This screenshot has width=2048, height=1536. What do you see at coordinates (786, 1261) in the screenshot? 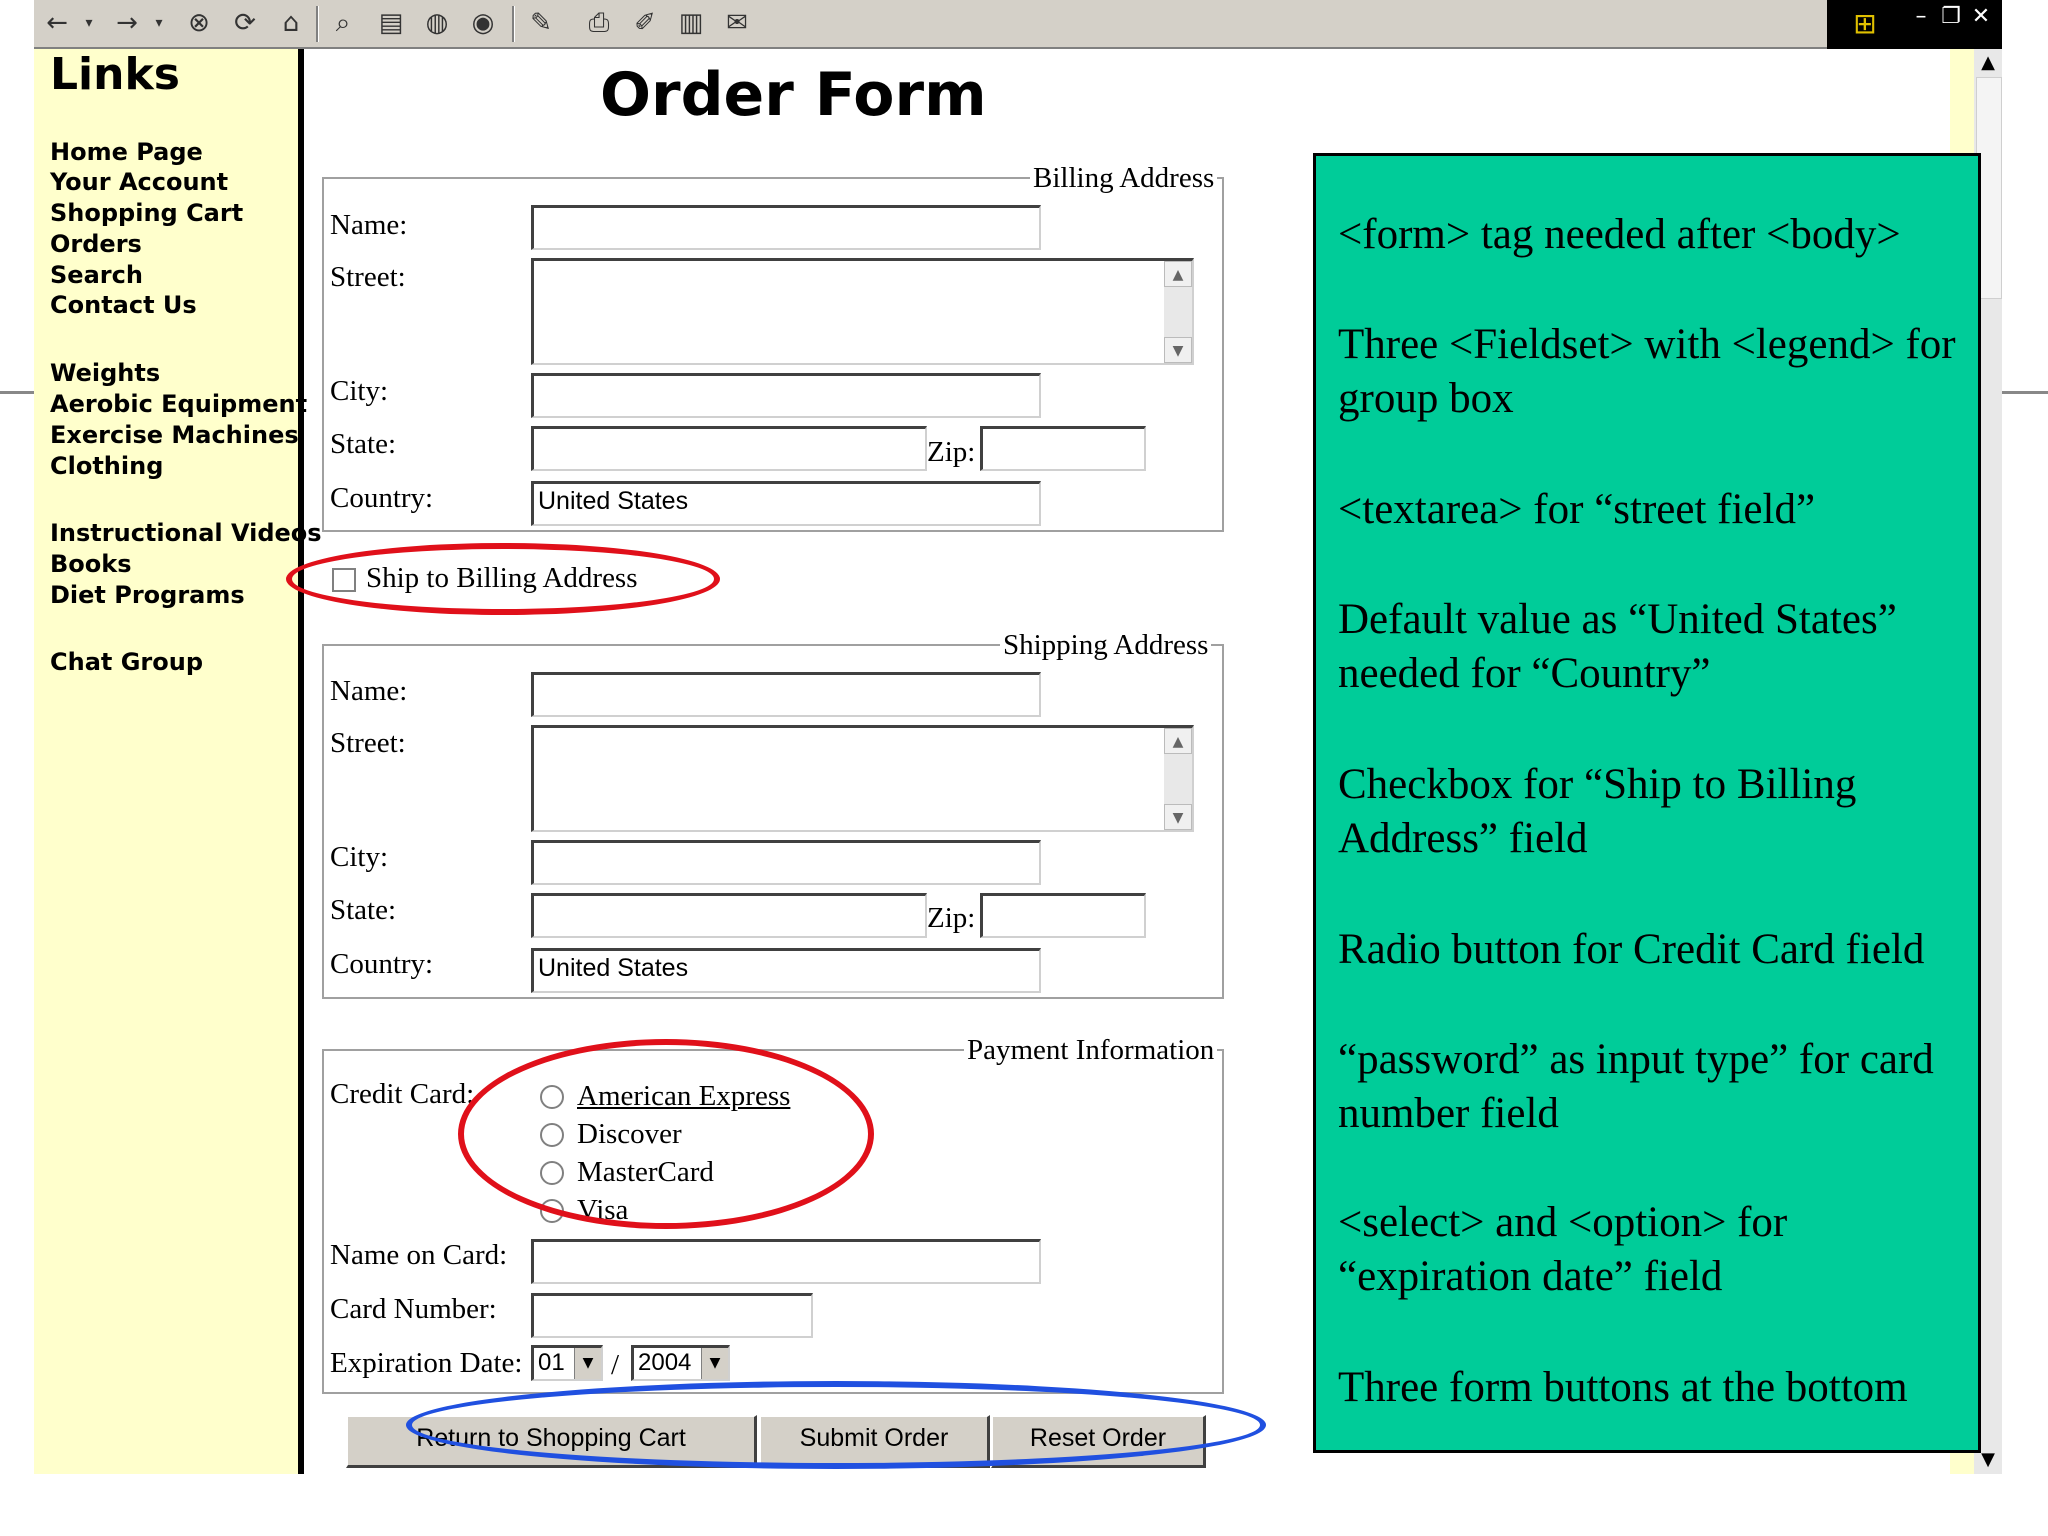
I see `name-on-card-input` at bounding box center [786, 1261].